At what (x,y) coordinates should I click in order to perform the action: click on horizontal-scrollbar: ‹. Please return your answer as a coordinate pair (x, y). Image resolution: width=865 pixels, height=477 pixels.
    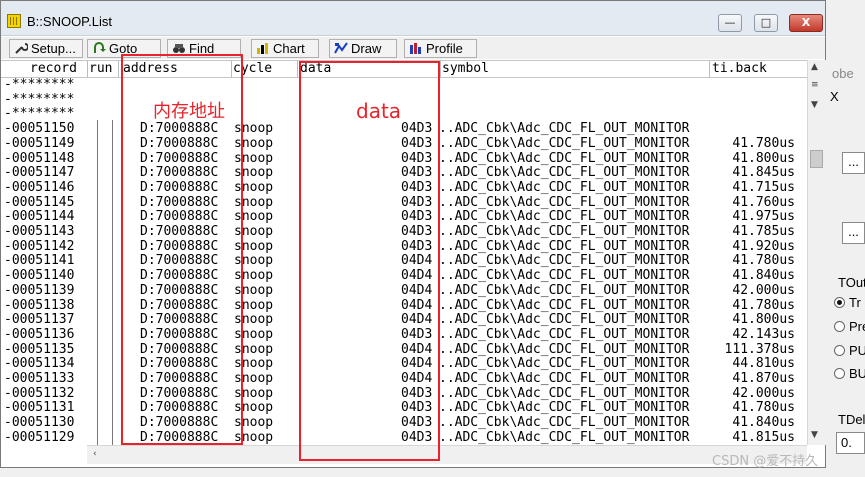
    Looking at the image, I should click on (447, 454).